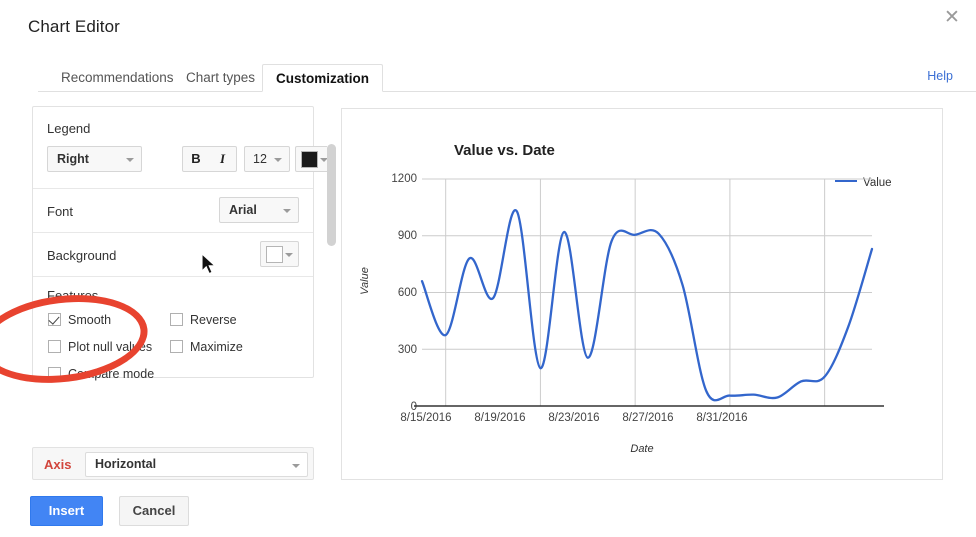 This screenshot has width=976, height=537. Describe the element at coordinates (73, 159) in the screenshot. I see `legend-position-value: Right` at that location.